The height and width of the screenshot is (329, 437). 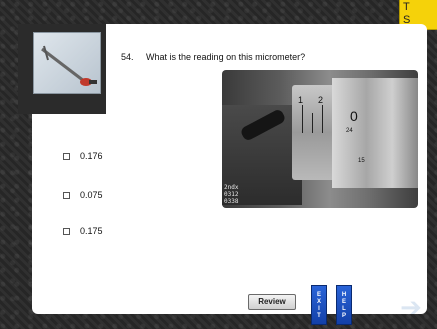 What do you see at coordinates (67, 63) in the screenshot?
I see `micrometer-tool-icon` at bounding box center [67, 63].